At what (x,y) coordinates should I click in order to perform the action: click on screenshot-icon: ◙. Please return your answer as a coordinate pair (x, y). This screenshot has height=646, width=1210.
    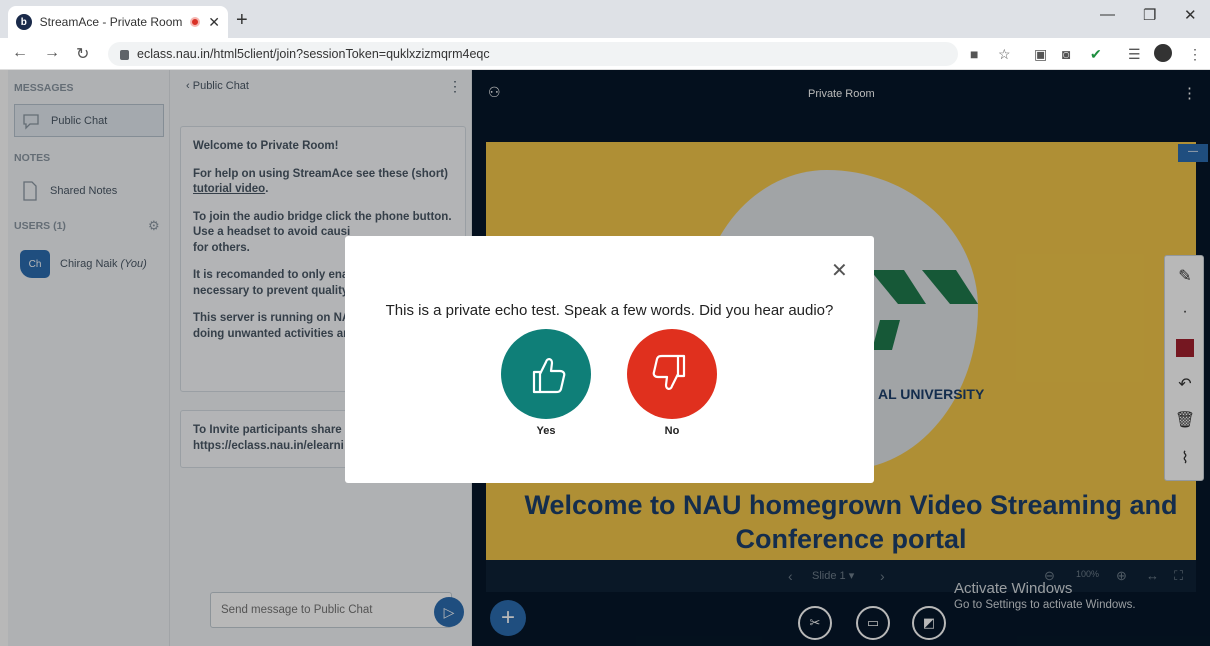
    Looking at the image, I should click on (1066, 54).